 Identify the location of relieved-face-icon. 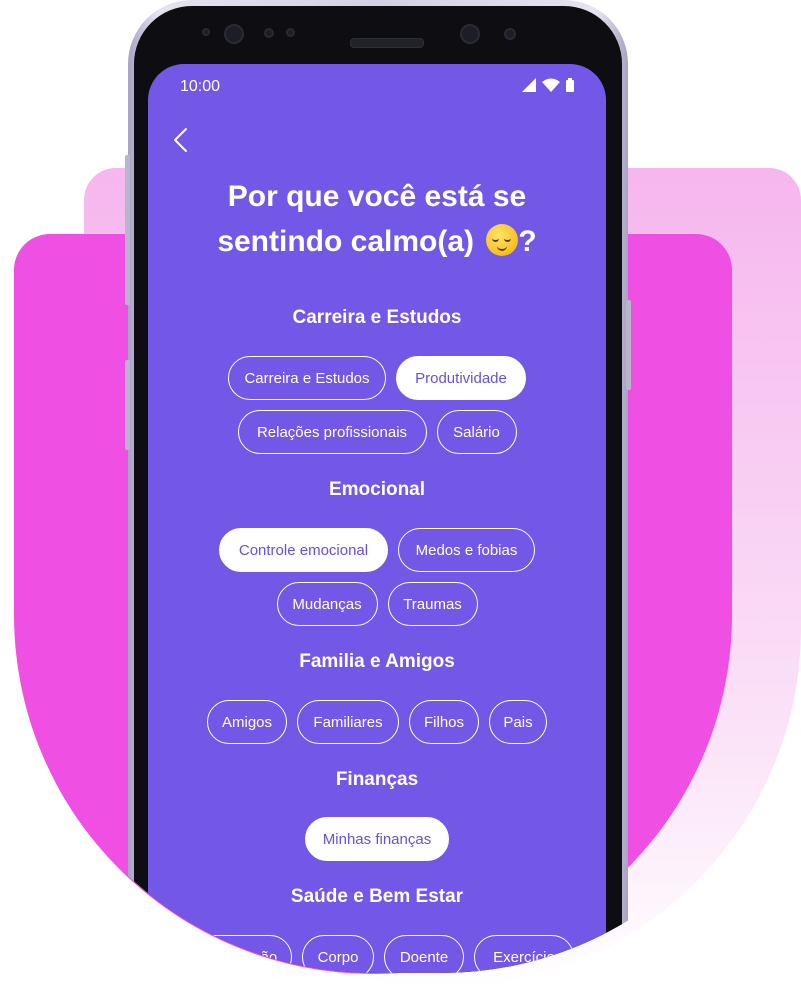
(502, 240).